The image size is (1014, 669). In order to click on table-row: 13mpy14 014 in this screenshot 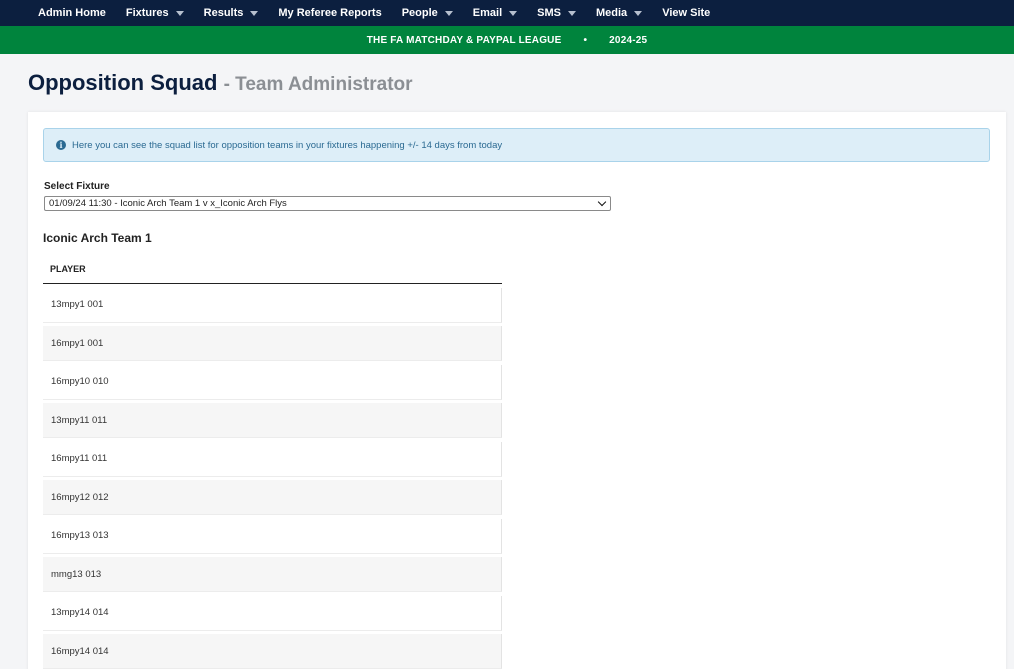, I will do `click(272, 613)`.